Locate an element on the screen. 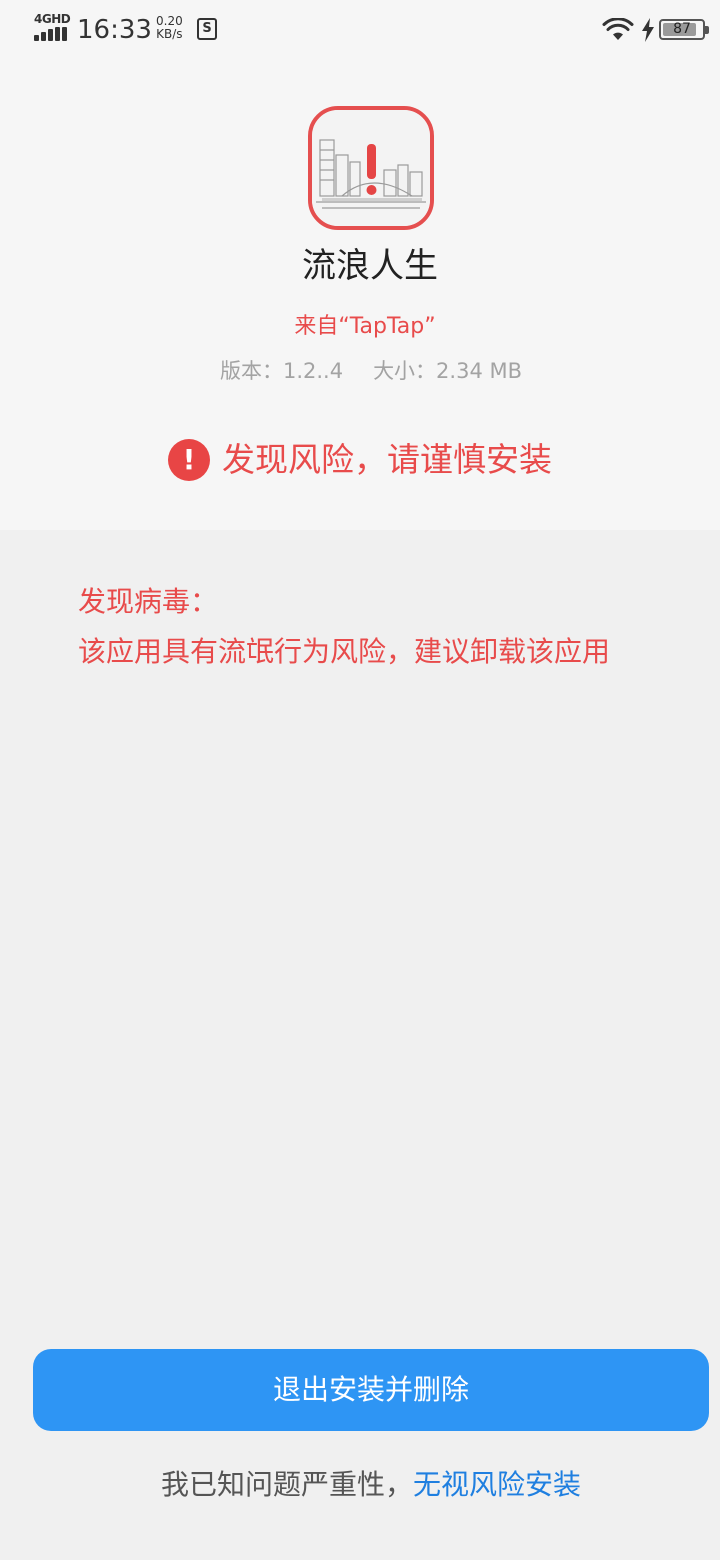  network-speed: 0.20 KB/s is located at coordinates (169, 28).